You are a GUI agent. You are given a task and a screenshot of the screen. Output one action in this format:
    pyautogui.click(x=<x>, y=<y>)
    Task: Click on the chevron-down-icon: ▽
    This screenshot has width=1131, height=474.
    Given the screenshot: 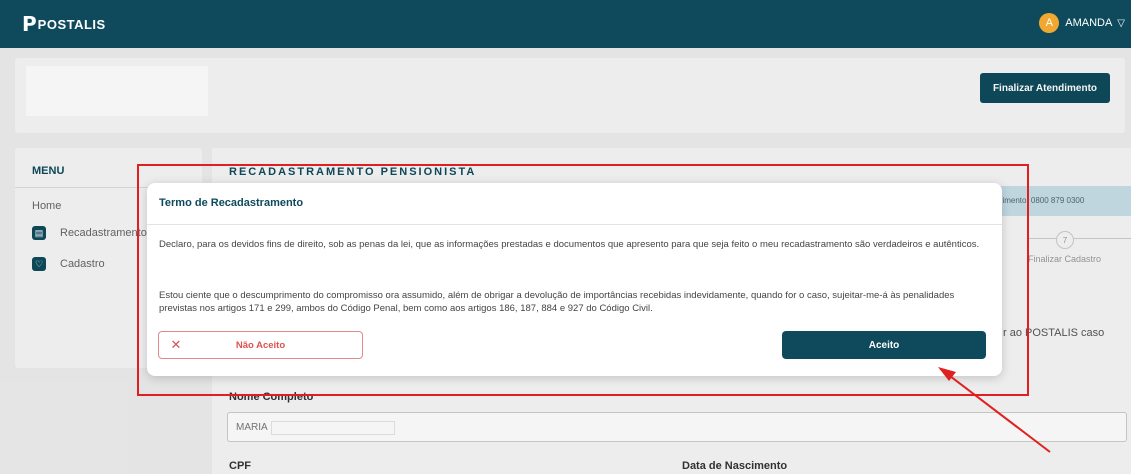 What is the action you would take?
    pyautogui.click(x=1121, y=23)
    